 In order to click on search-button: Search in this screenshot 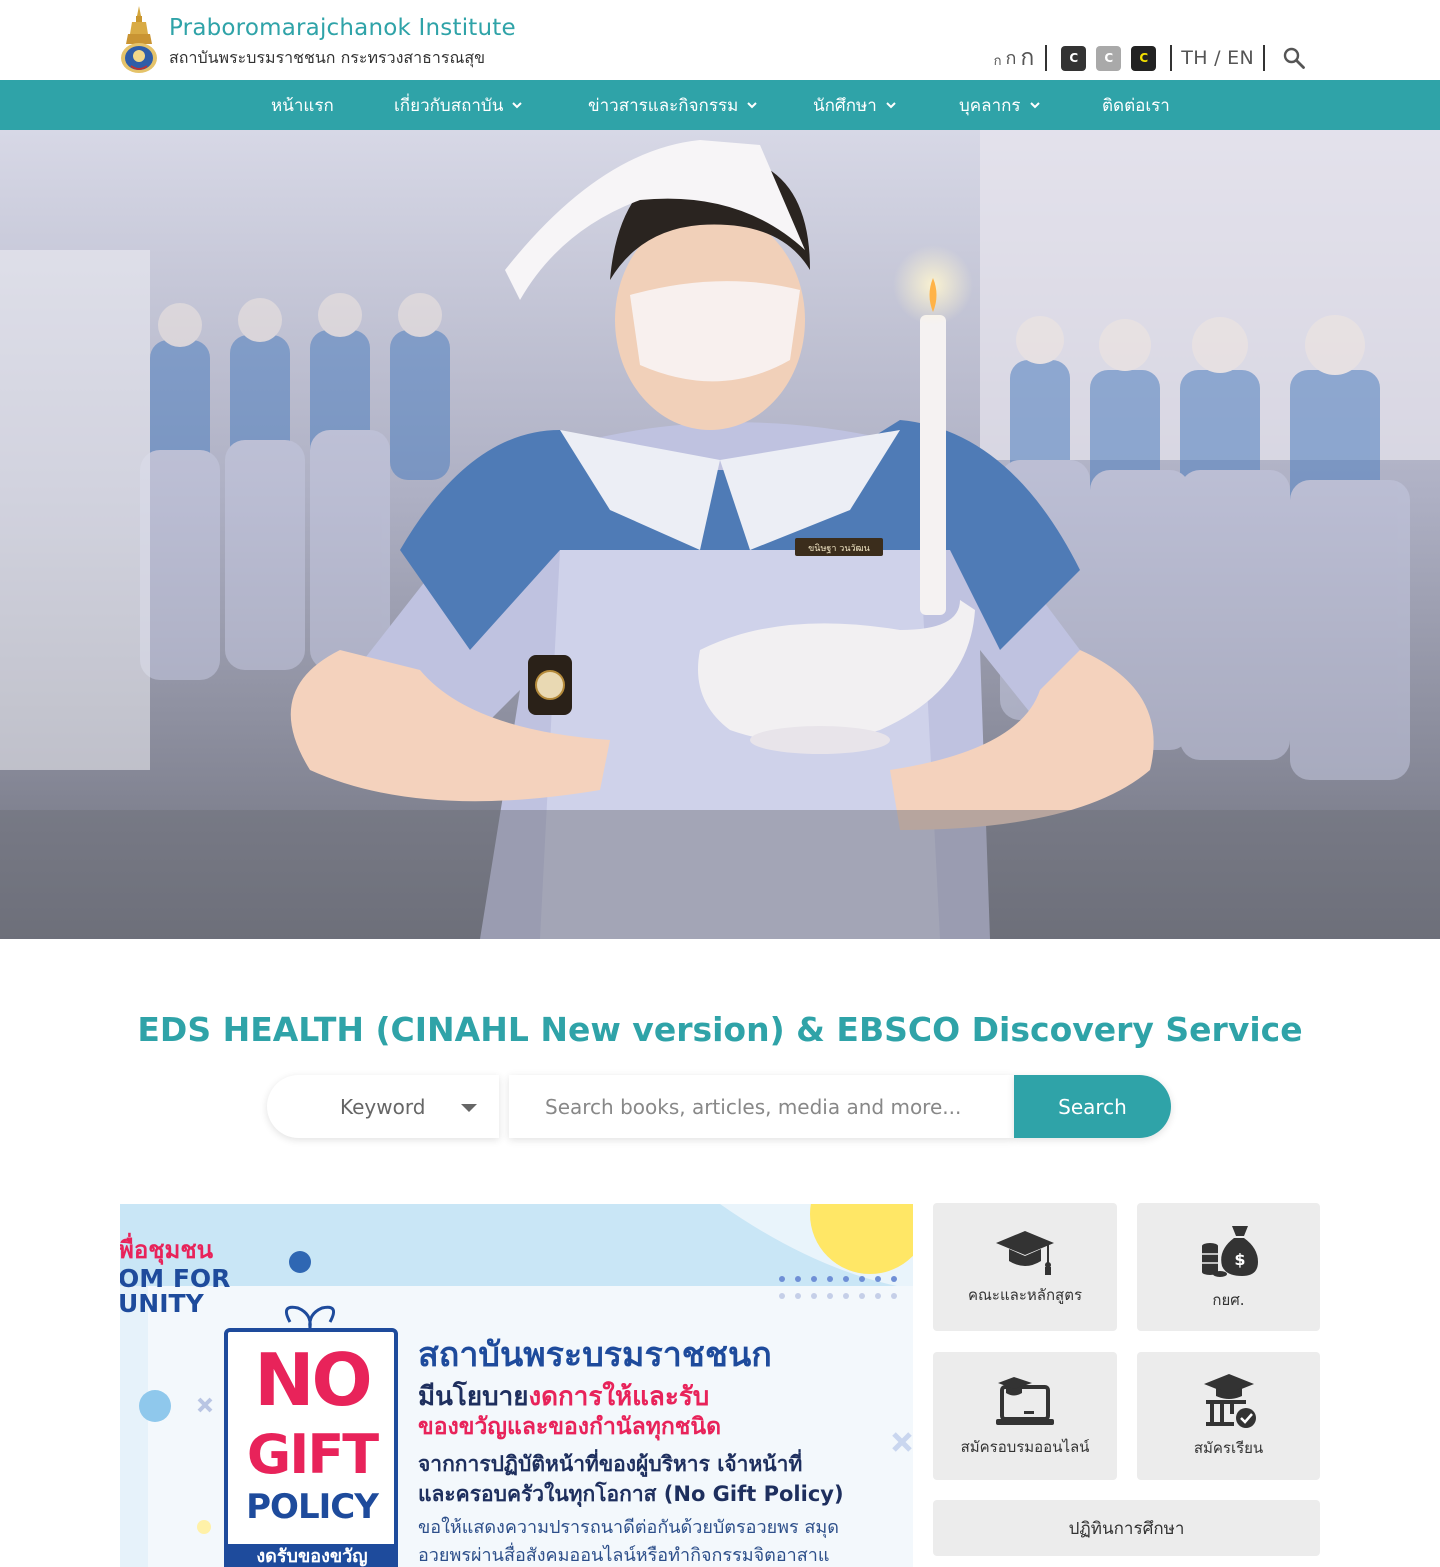, I will do `click(1092, 1106)`.